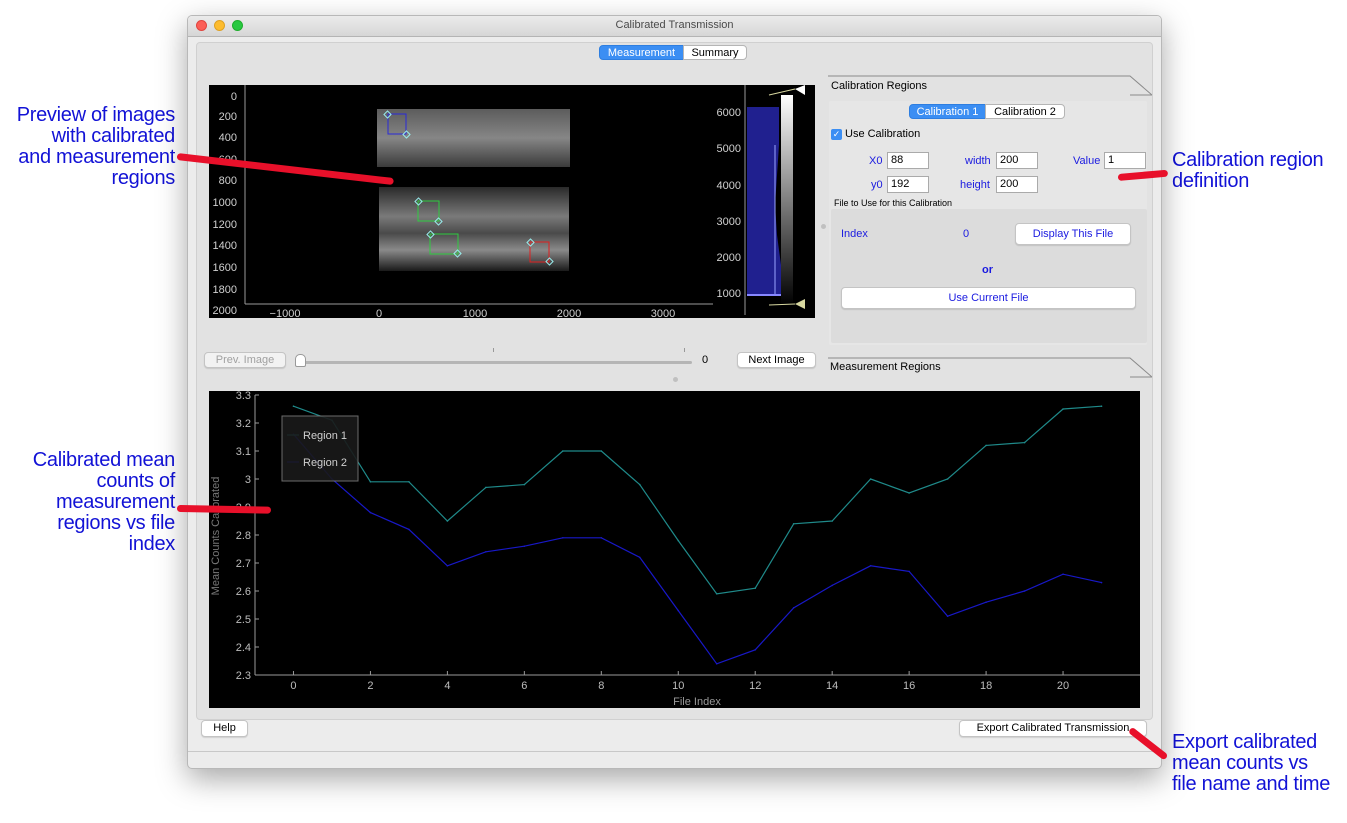 This screenshot has height=823, width=1347. What do you see at coordinates (1017, 184) in the screenshot?
I see `height-field: 200` at bounding box center [1017, 184].